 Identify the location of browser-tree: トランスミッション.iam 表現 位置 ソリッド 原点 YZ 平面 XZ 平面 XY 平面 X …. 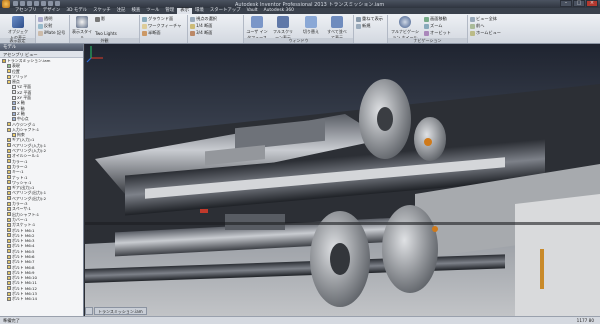
(41, 180).